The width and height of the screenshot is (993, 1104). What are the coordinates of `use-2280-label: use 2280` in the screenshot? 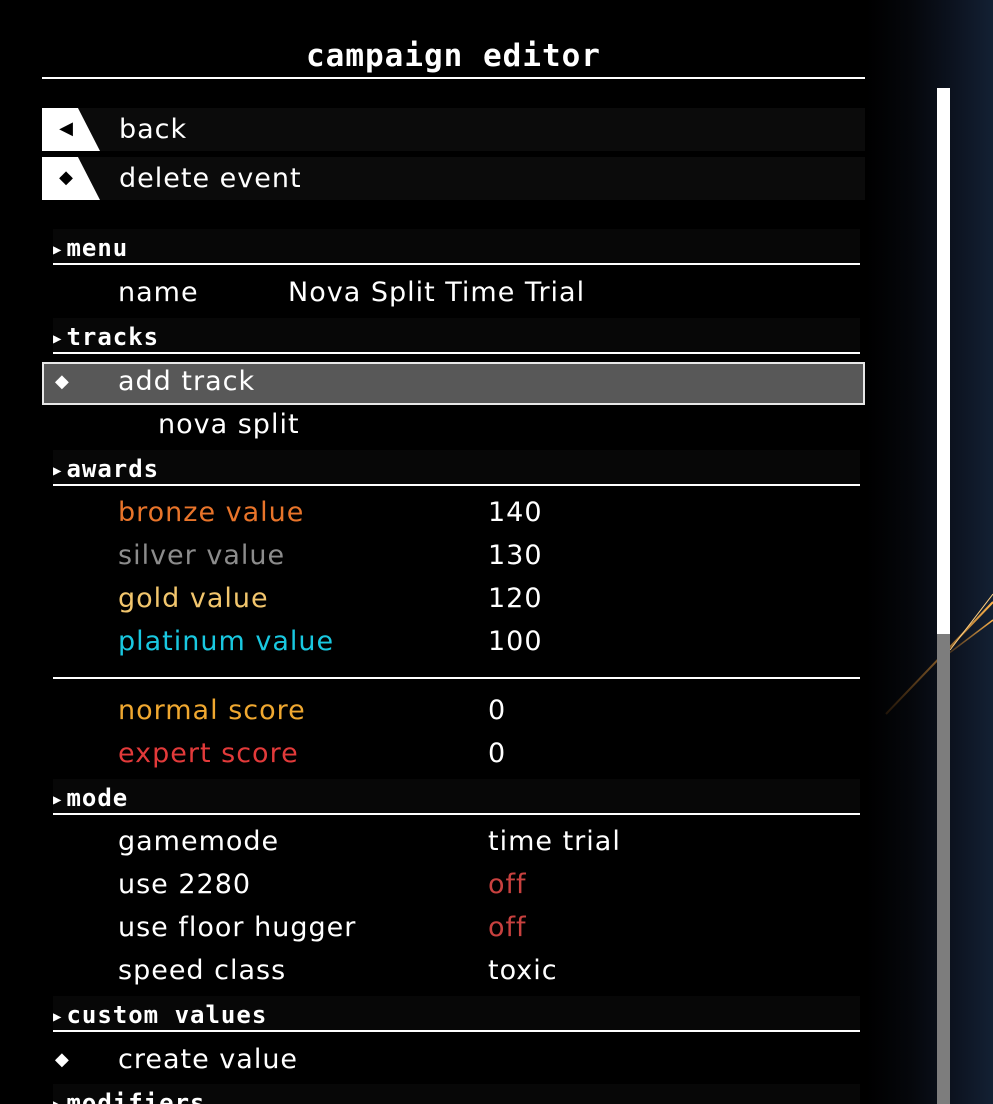 It's located at (185, 884).